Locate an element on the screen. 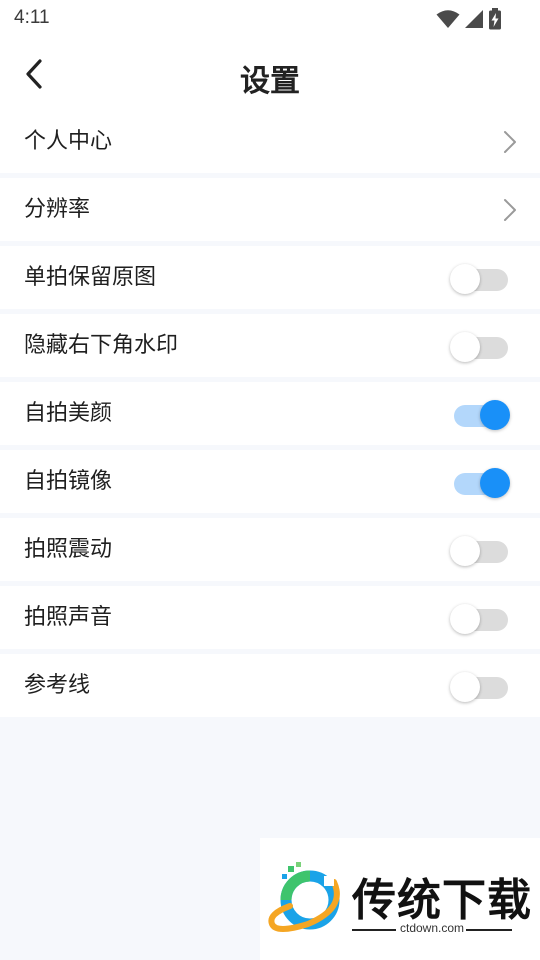  watermark-title: 传统下载 is located at coordinates (442, 900).